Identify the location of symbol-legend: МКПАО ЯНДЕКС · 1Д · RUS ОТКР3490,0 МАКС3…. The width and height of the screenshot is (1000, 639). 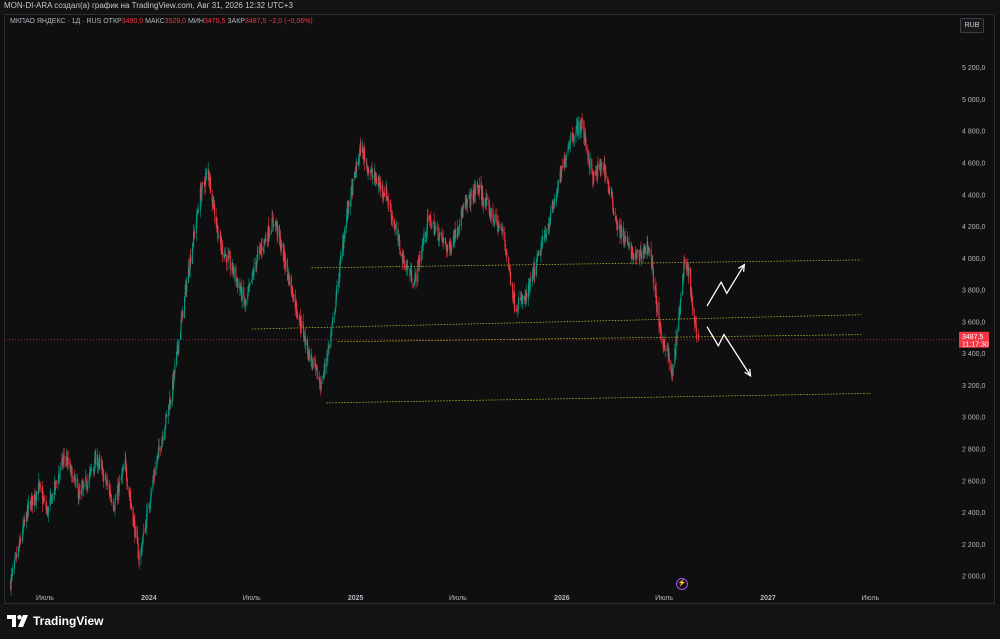
(161, 21).